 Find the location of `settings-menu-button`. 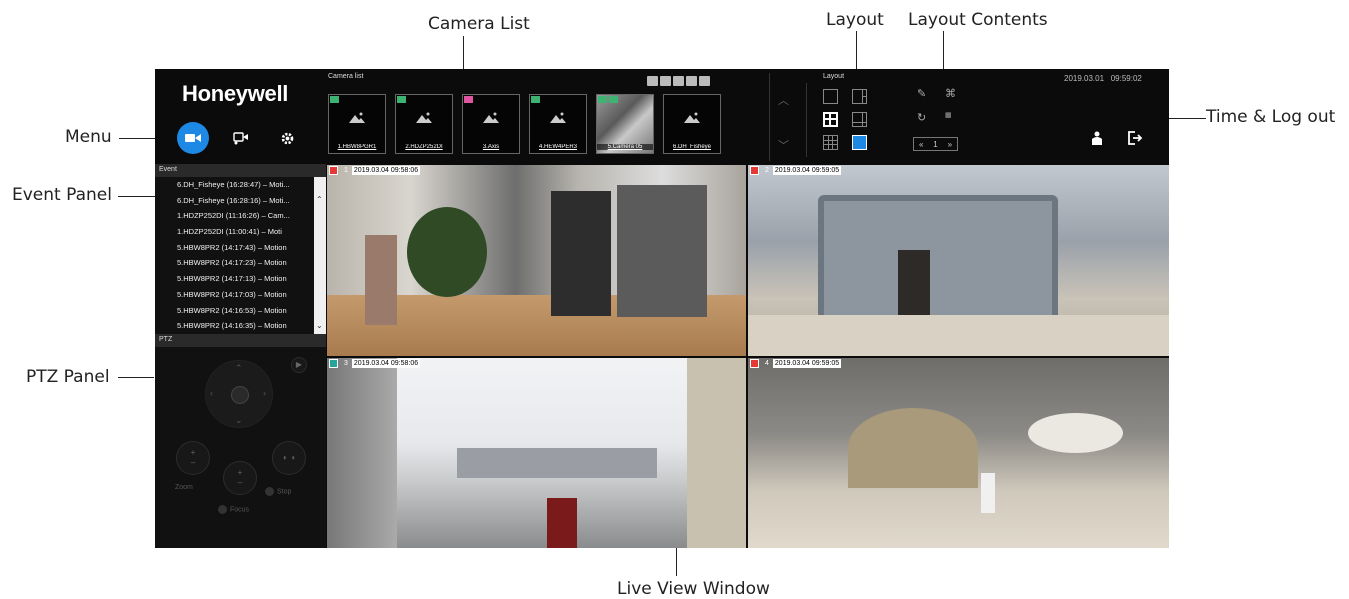

settings-menu-button is located at coordinates (287, 138).